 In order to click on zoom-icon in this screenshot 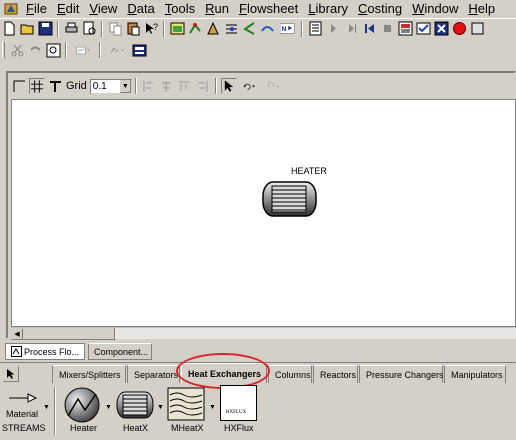, I will do `click(53, 50)`.